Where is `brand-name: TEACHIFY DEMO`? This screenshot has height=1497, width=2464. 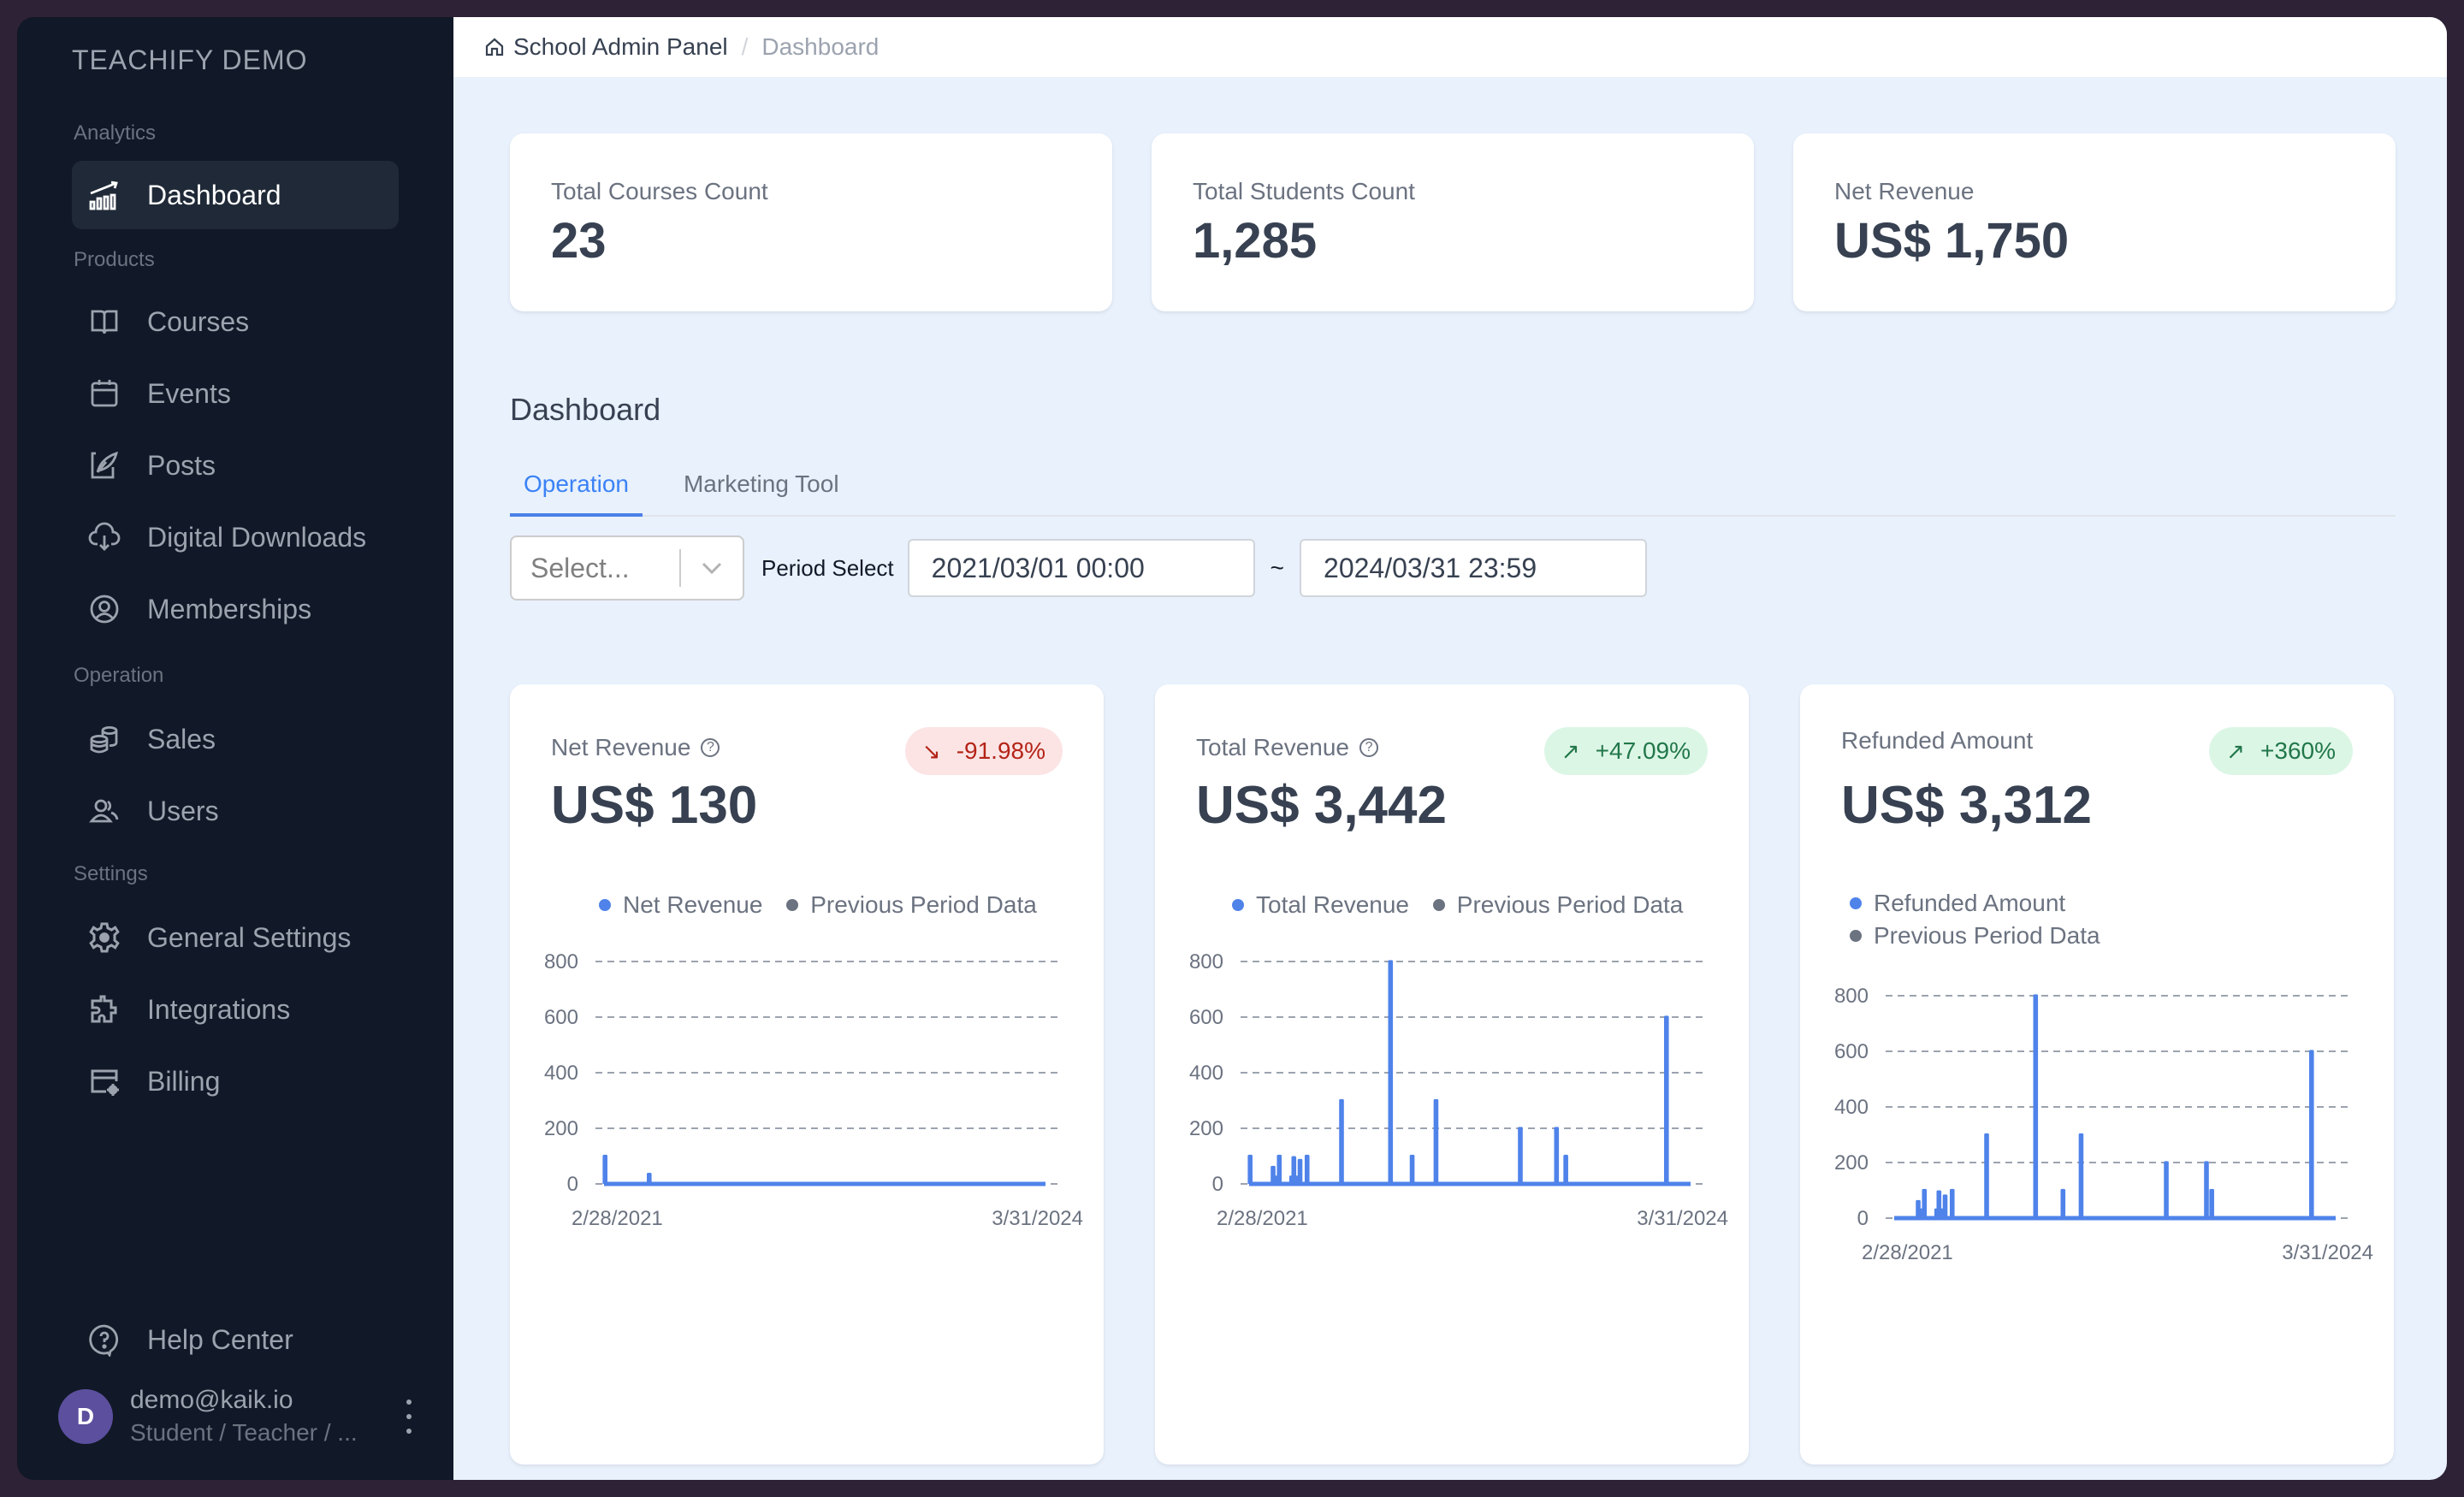
brand-name: TEACHIFY DEMO is located at coordinates (190, 59).